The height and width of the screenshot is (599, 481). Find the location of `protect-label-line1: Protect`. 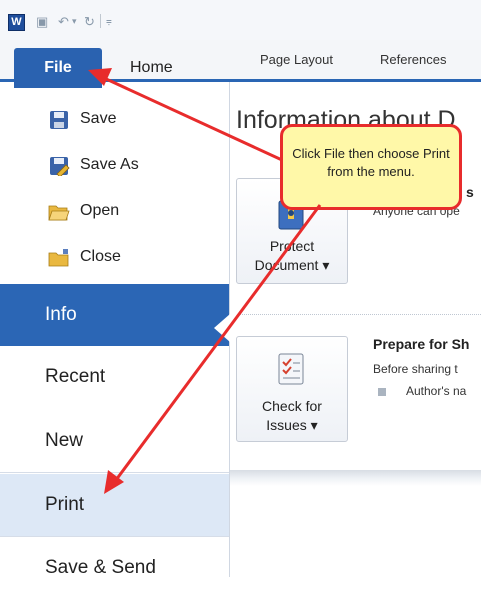

protect-label-line1: Protect is located at coordinates (292, 246).